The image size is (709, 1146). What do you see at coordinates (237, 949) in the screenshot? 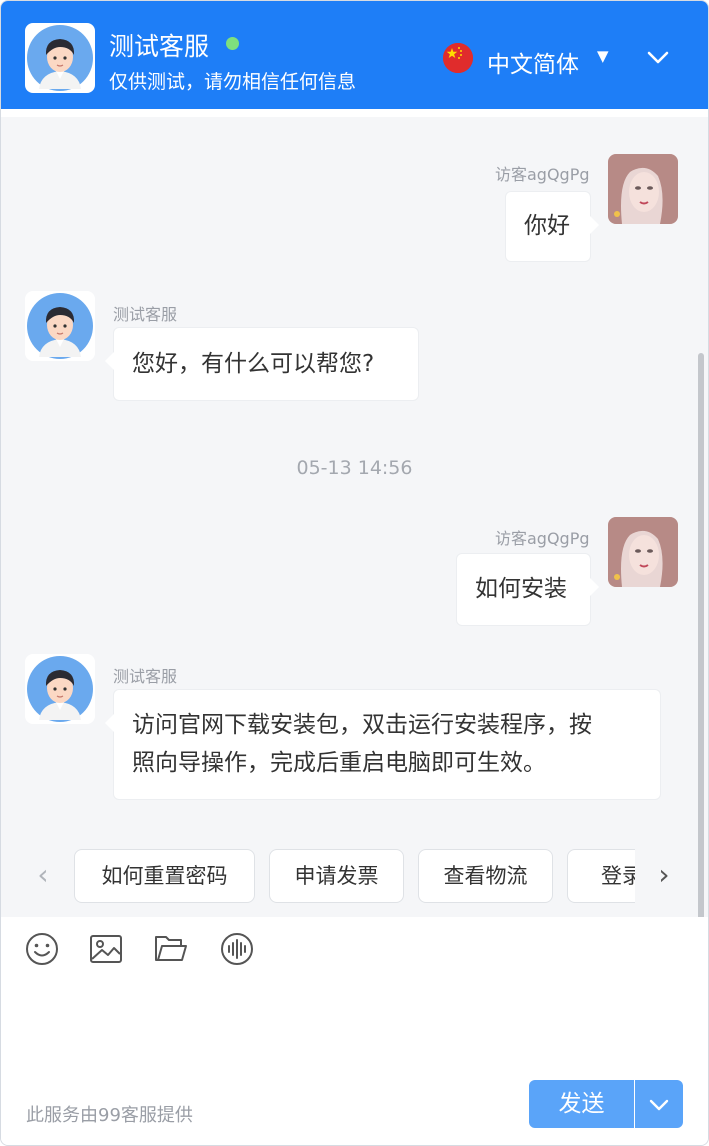
I see `voice-icon` at bounding box center [237, 949].